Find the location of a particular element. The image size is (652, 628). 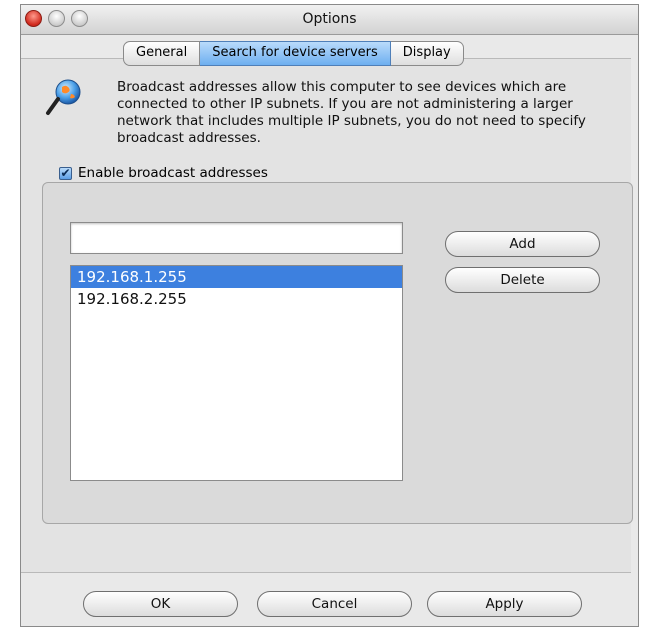

tab-search-for-device-servers: Search for device servers is located at coordinates (295, 53).